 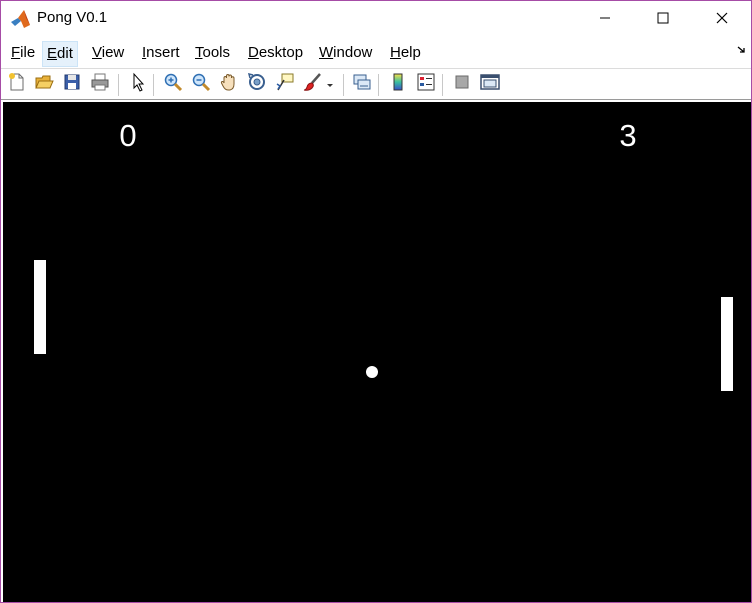 I want to click on pan-hand-icon, so click(x=229, y=84).